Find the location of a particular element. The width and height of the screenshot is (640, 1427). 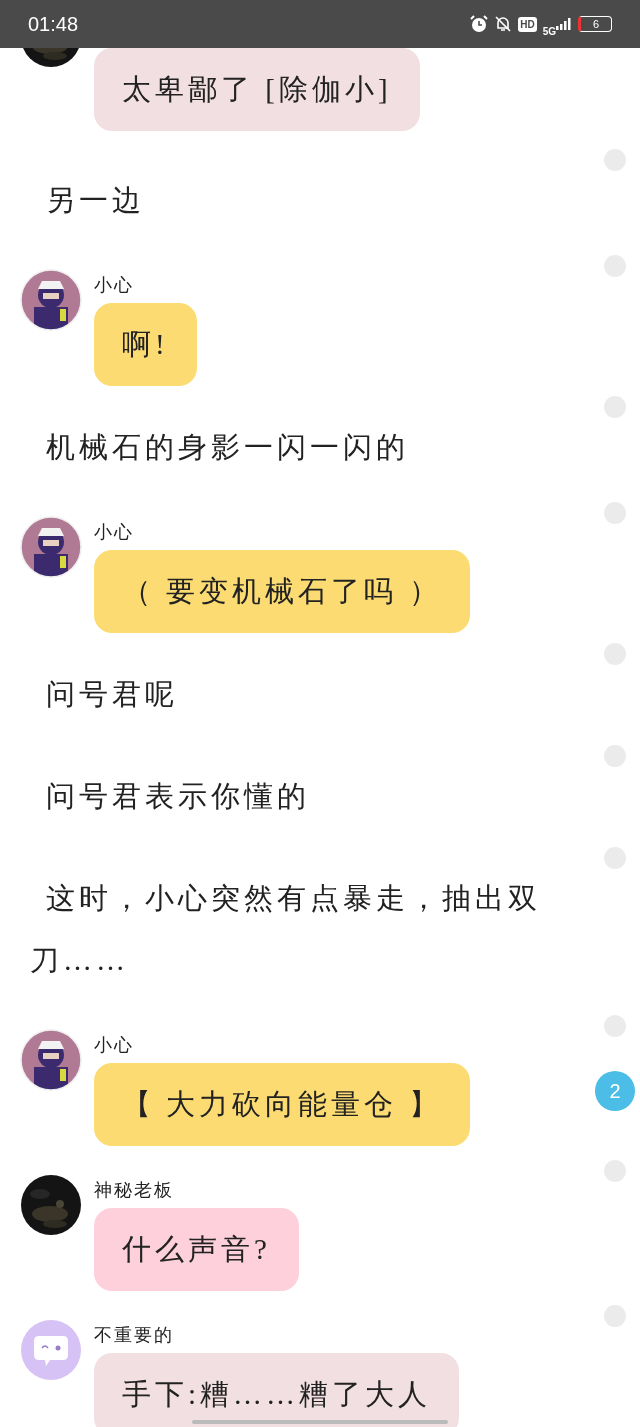

sender-name: 不重要的 is located at coordinates (134, 1335).